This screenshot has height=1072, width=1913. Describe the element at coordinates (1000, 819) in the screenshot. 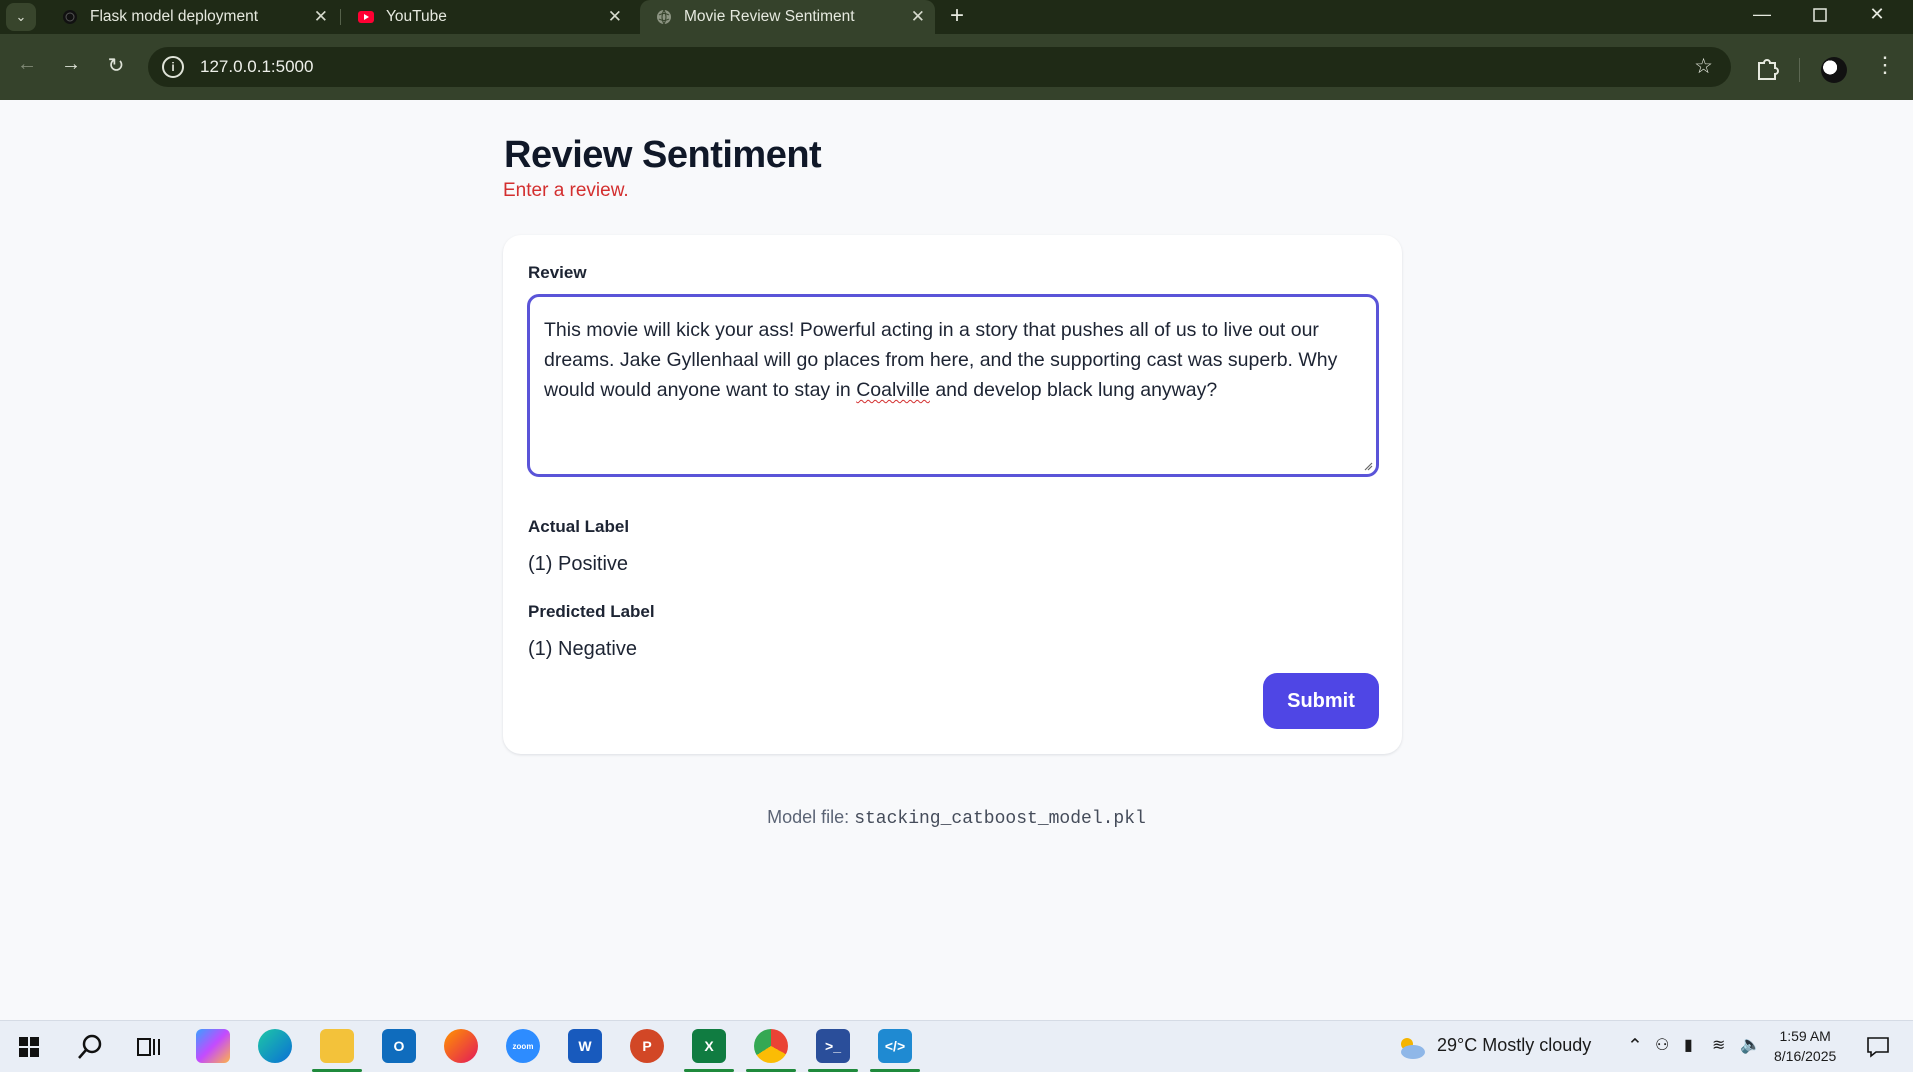

I see `model-file-name: stacking_catboost_model.pkl` at that location.